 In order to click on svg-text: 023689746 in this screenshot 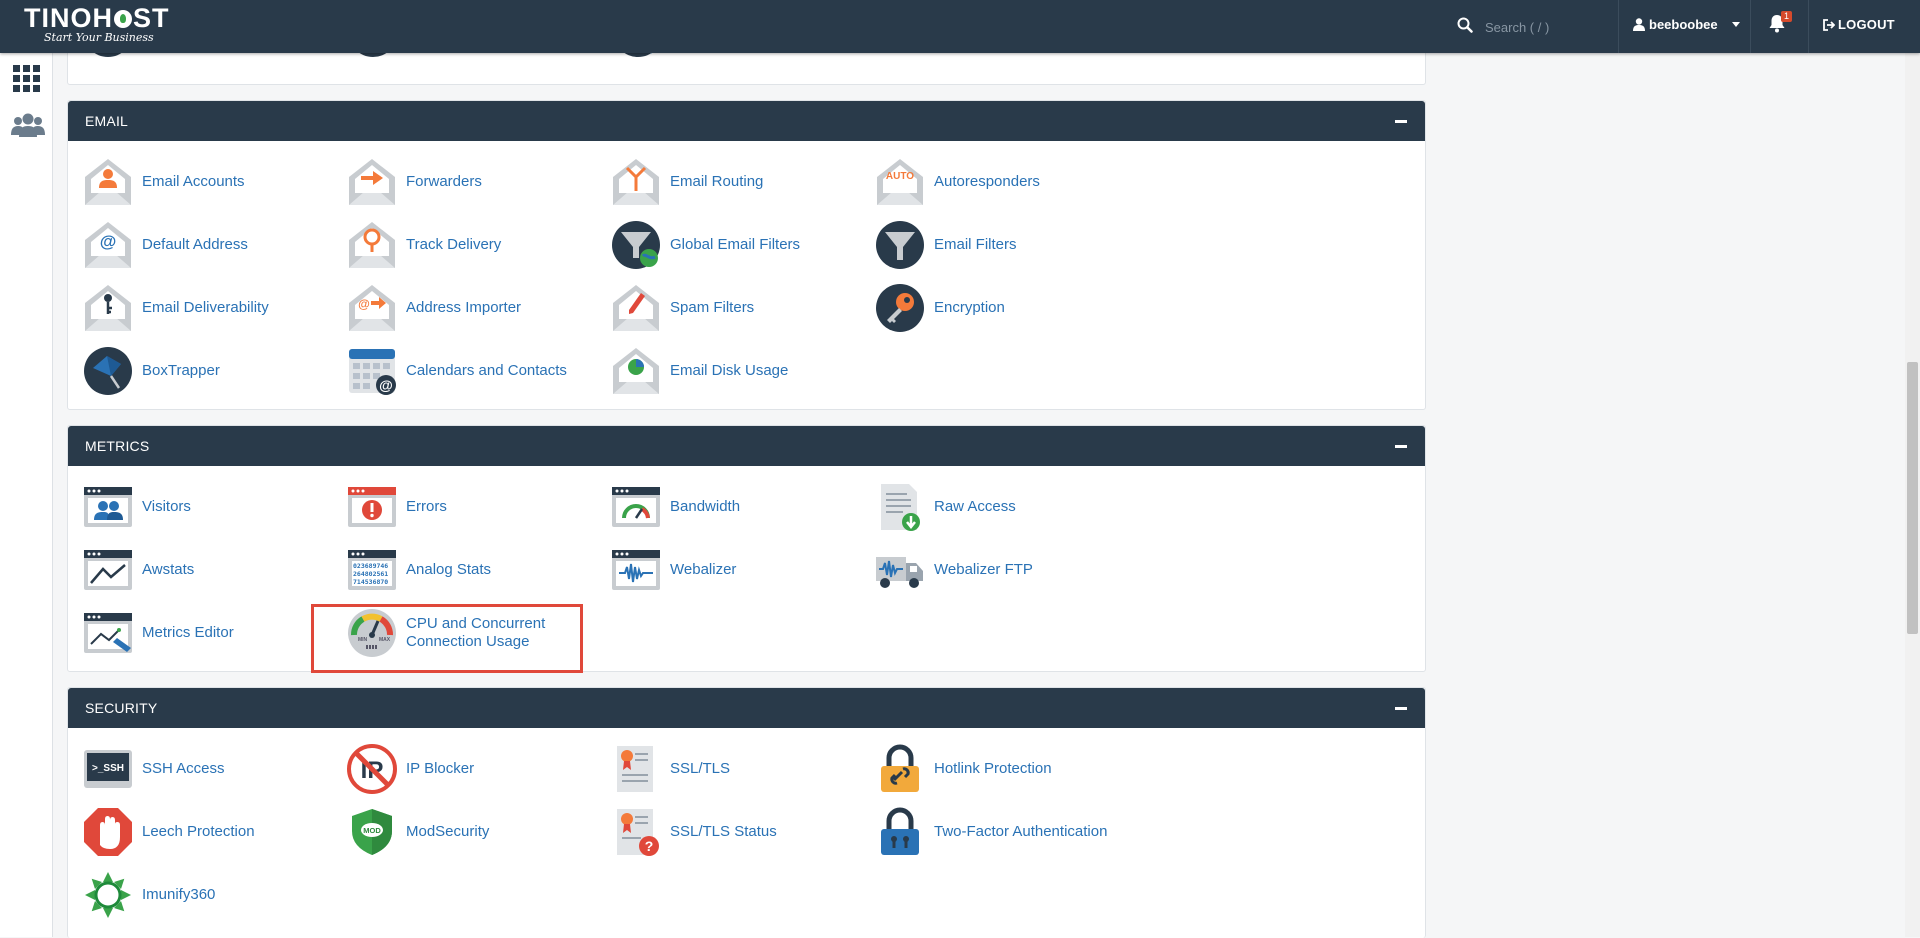, I will do `click(370, 566)`.